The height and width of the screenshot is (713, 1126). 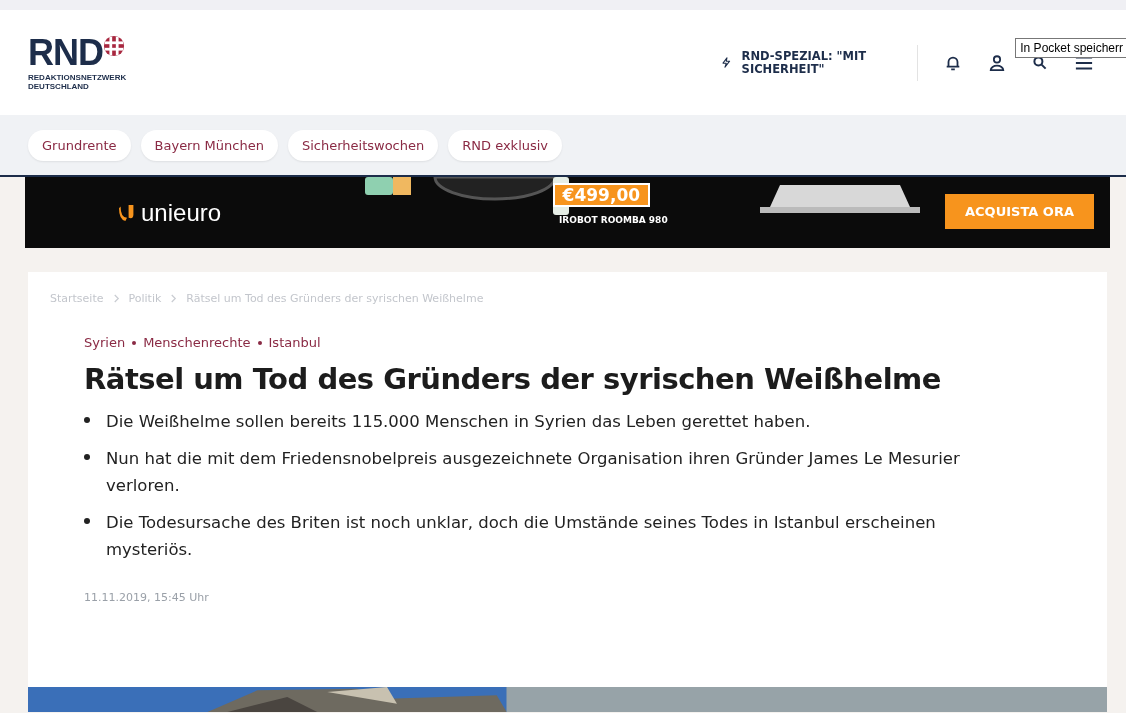 What do you see at coordinates (181, 212) in the screenshot?
I see `brand-name: unieuro` at bounding box center [181, 212].